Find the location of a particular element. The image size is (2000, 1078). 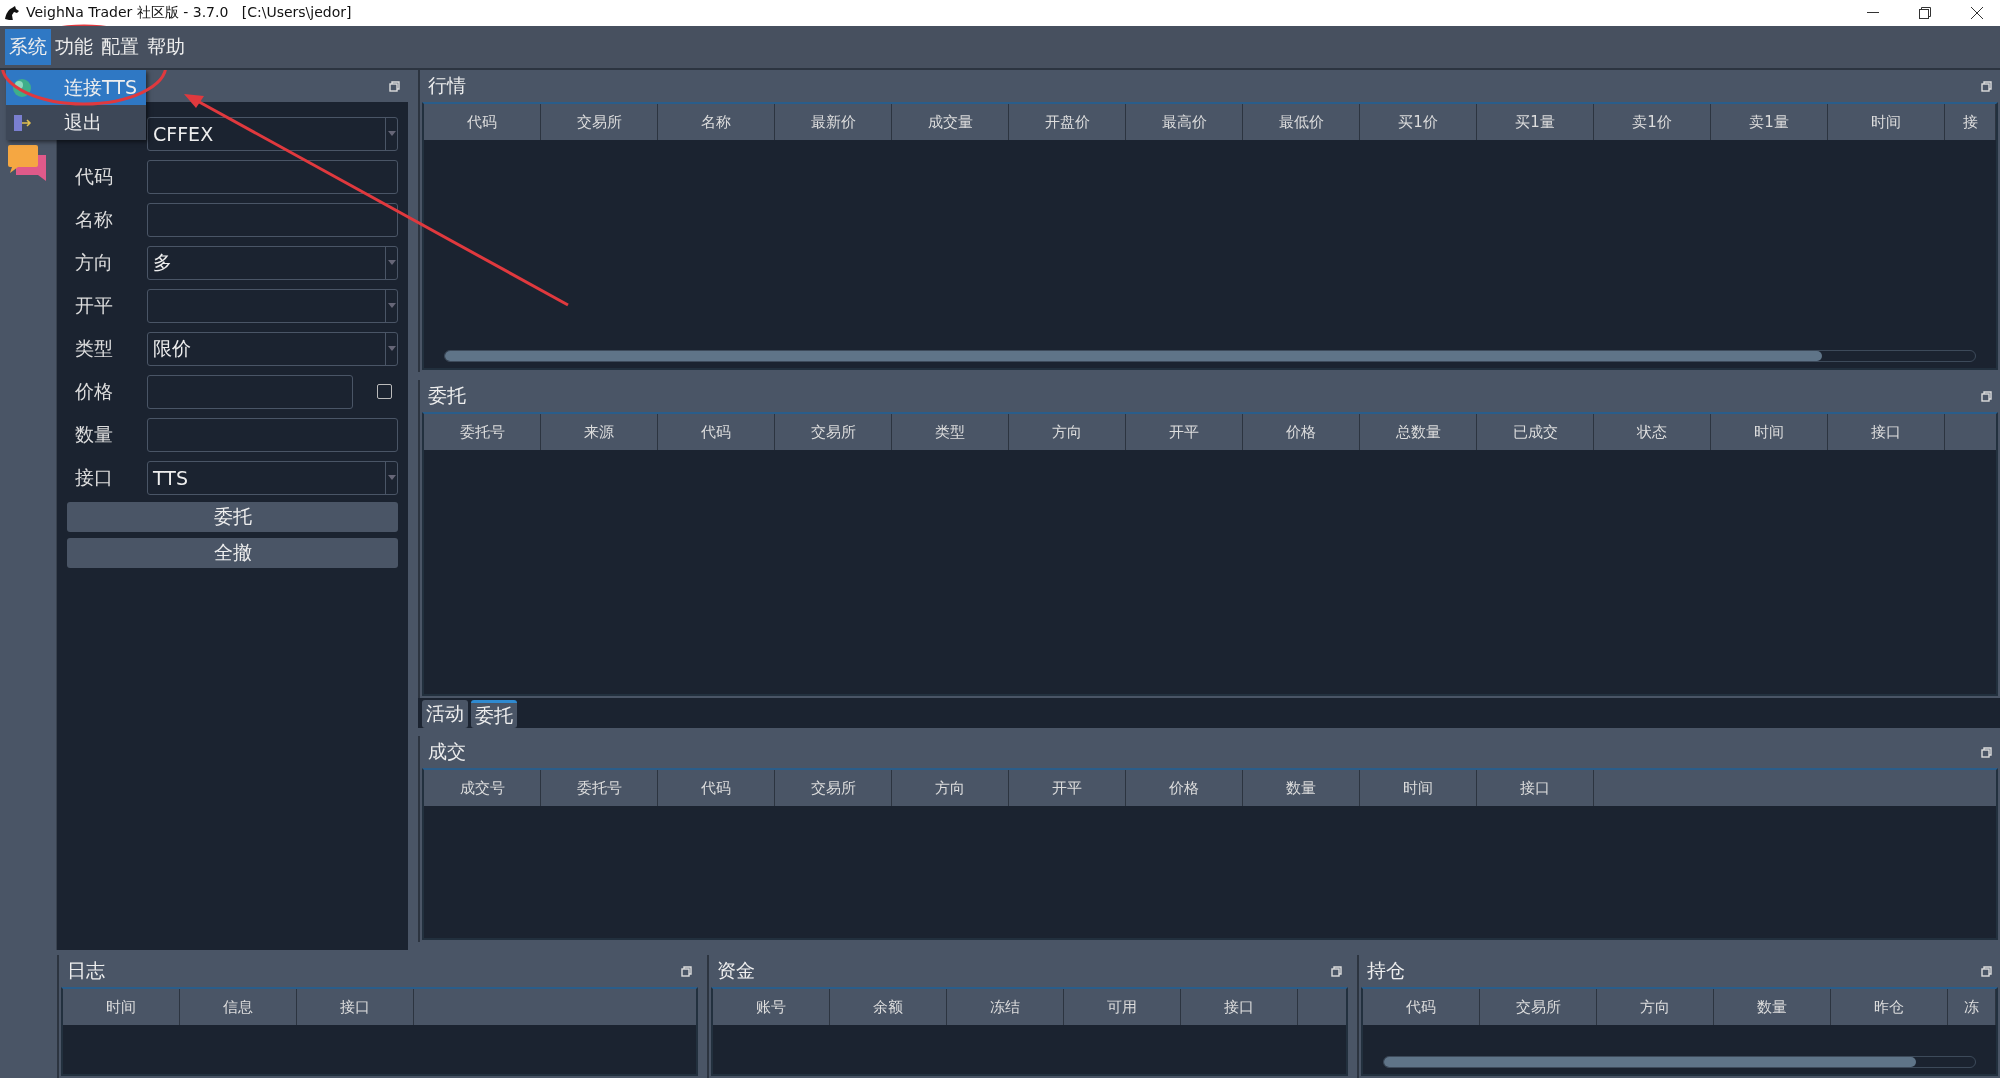

column-header: 账号 is located at coordinates (771, 1007).